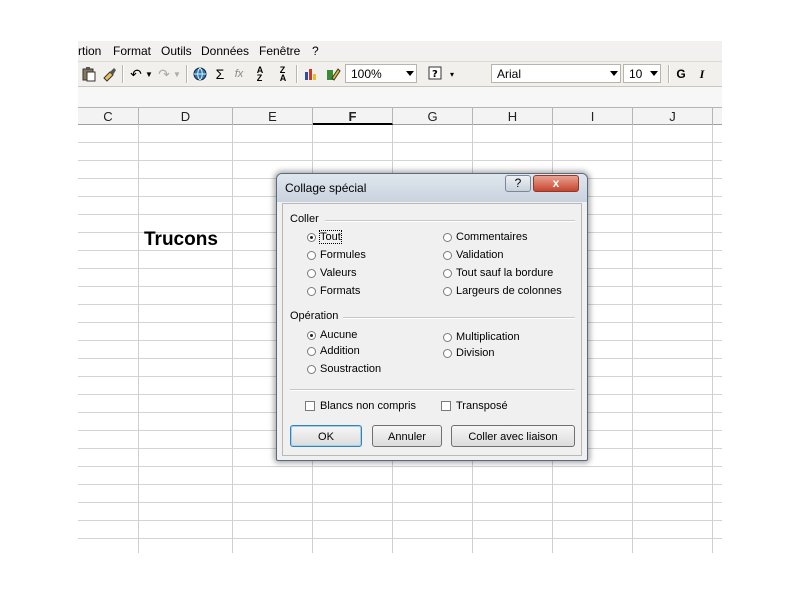 This screenshot has width=800, height=600. What do you see at coordinates (220, 74) in the screenshot?
I see `autosum-icon: Σ` at bounding box center [220, 74].